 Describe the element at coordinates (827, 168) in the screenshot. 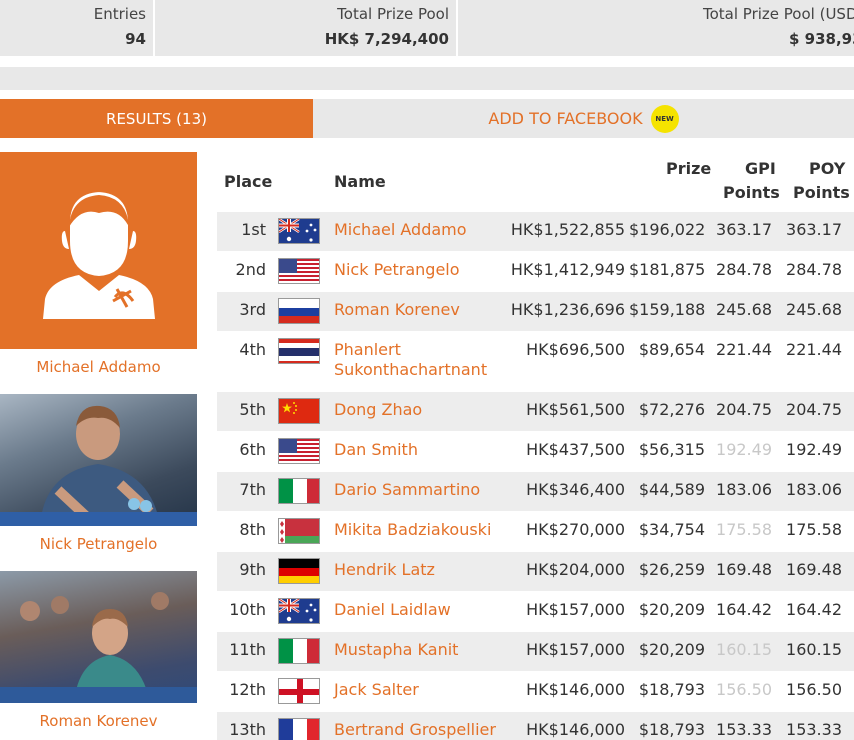

I see `header-poy: POY` at that location.